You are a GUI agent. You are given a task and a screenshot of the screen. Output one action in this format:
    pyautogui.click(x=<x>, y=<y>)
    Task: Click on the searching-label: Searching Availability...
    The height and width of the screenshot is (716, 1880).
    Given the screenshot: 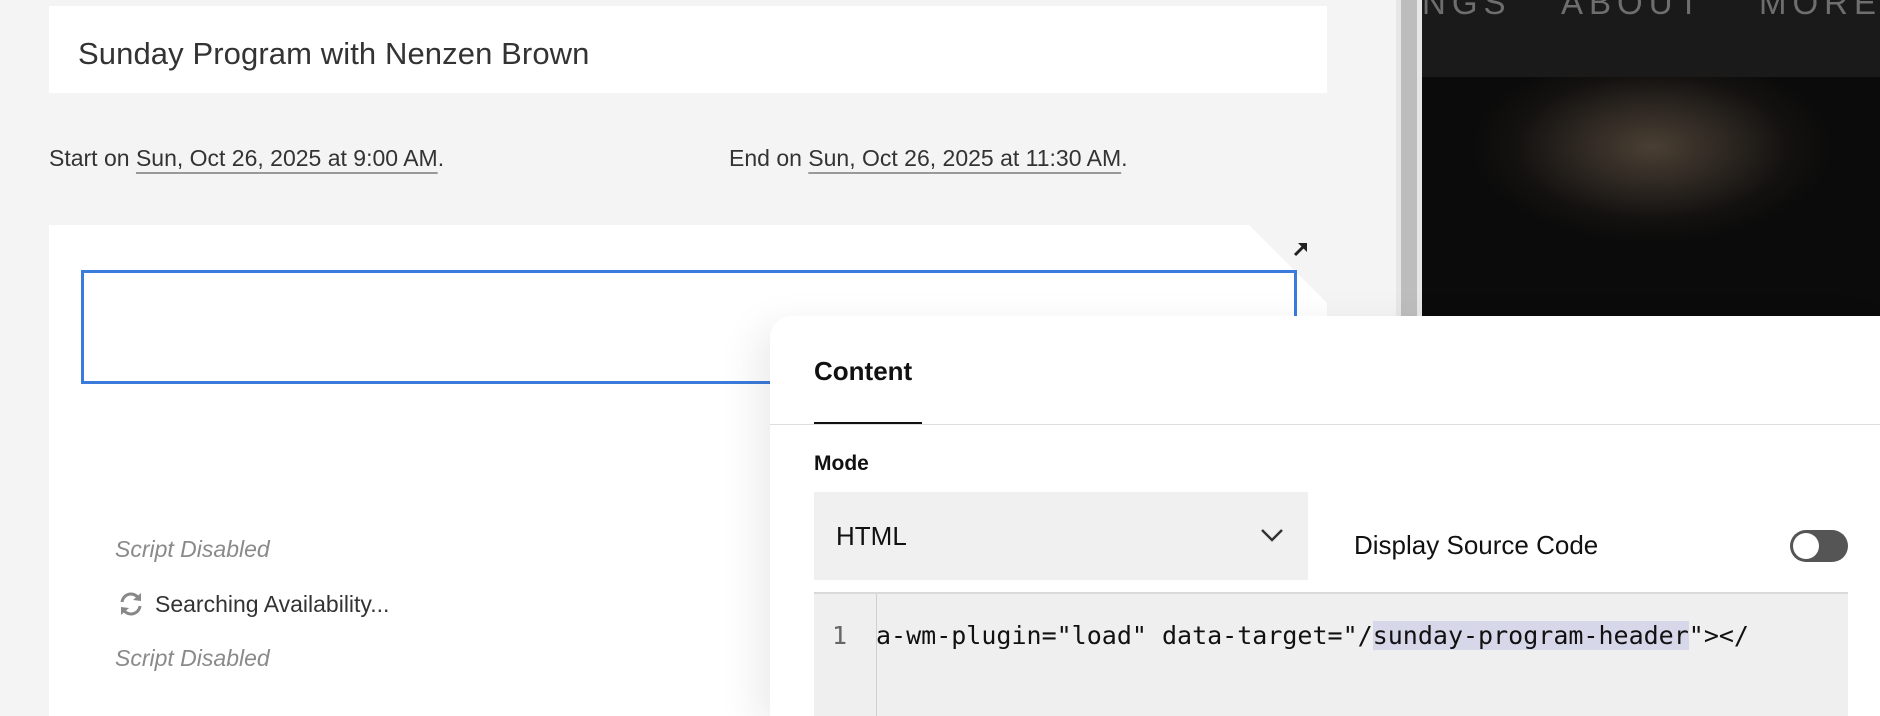 What is the action you would take?
    pyautogui.click(x=272, y=603)
    